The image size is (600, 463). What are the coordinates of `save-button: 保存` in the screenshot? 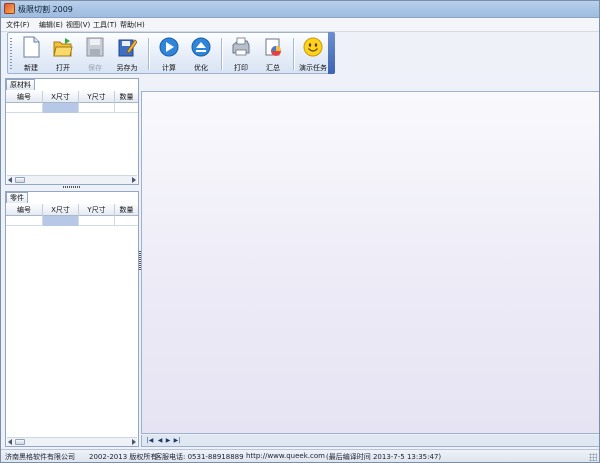 It's located at (95, 54).